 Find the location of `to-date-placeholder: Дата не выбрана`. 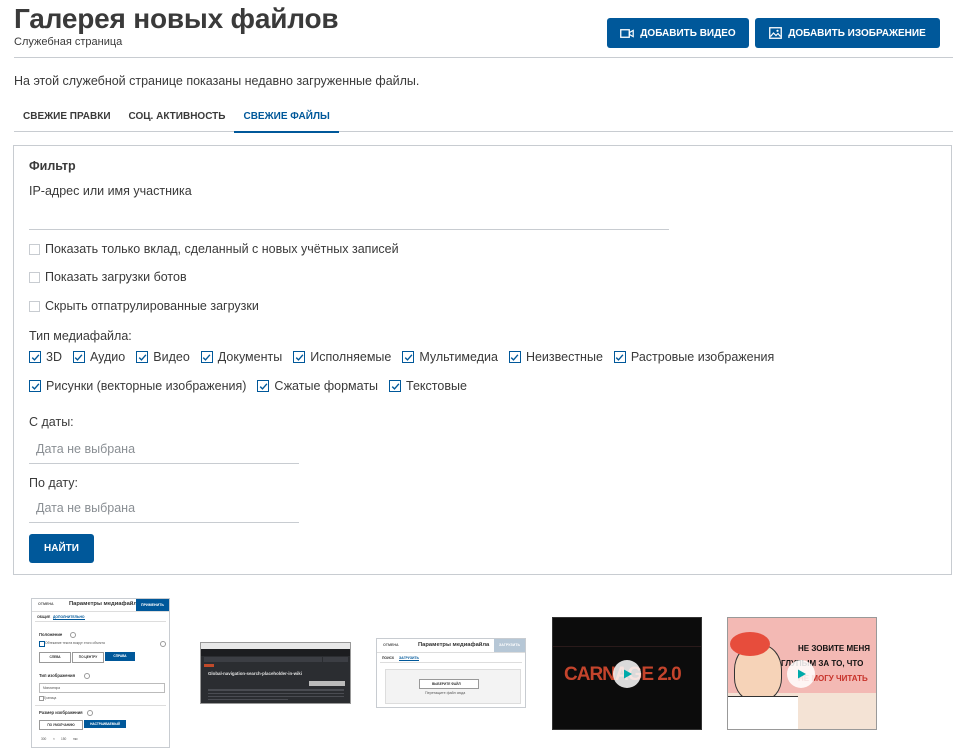

to-date-placeholder: Дата не выбрана is located at coordinates (86, 508).